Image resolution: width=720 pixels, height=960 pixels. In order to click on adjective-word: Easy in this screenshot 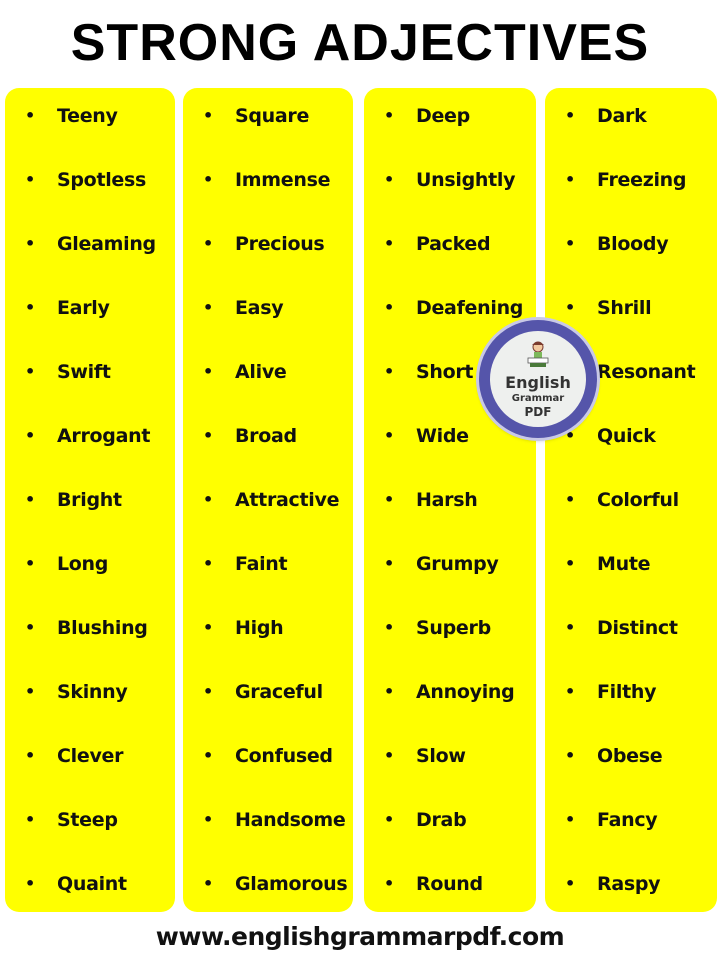, I will do `click(259, 308)`.